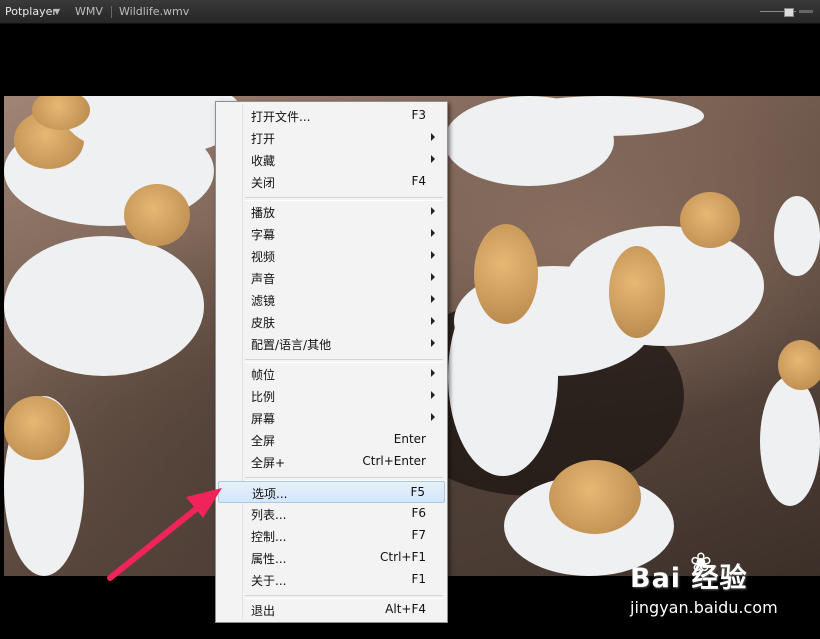 The image size is (820, 639). Describe the element at coordinates (704, 607) in the screenshot. I see `watermark-url: jingyan.baidu.com` at that location.